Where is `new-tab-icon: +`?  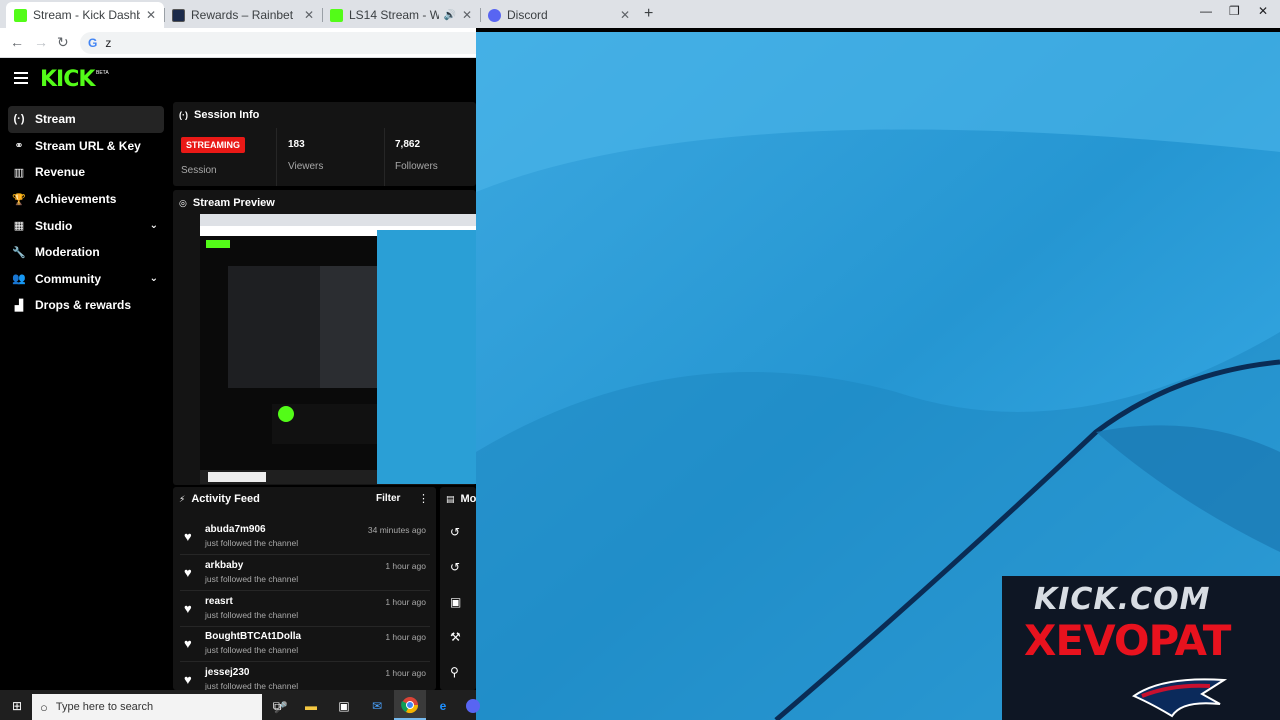
new-tab-icon: + is located at coordinates (648, 14).